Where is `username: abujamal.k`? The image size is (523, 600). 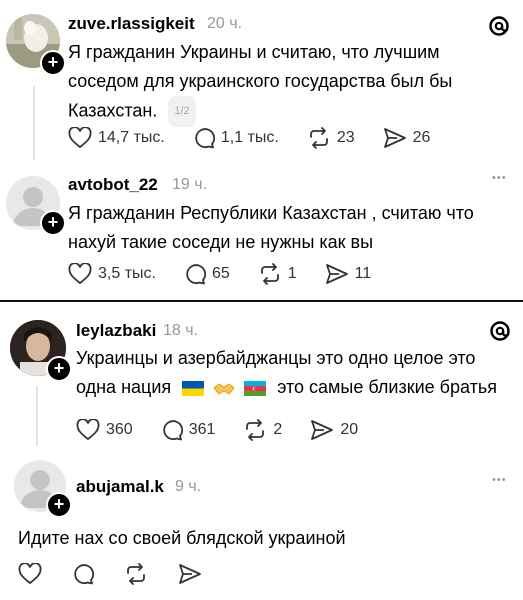 username: abujamal.k is located at coordinates (120, 487).